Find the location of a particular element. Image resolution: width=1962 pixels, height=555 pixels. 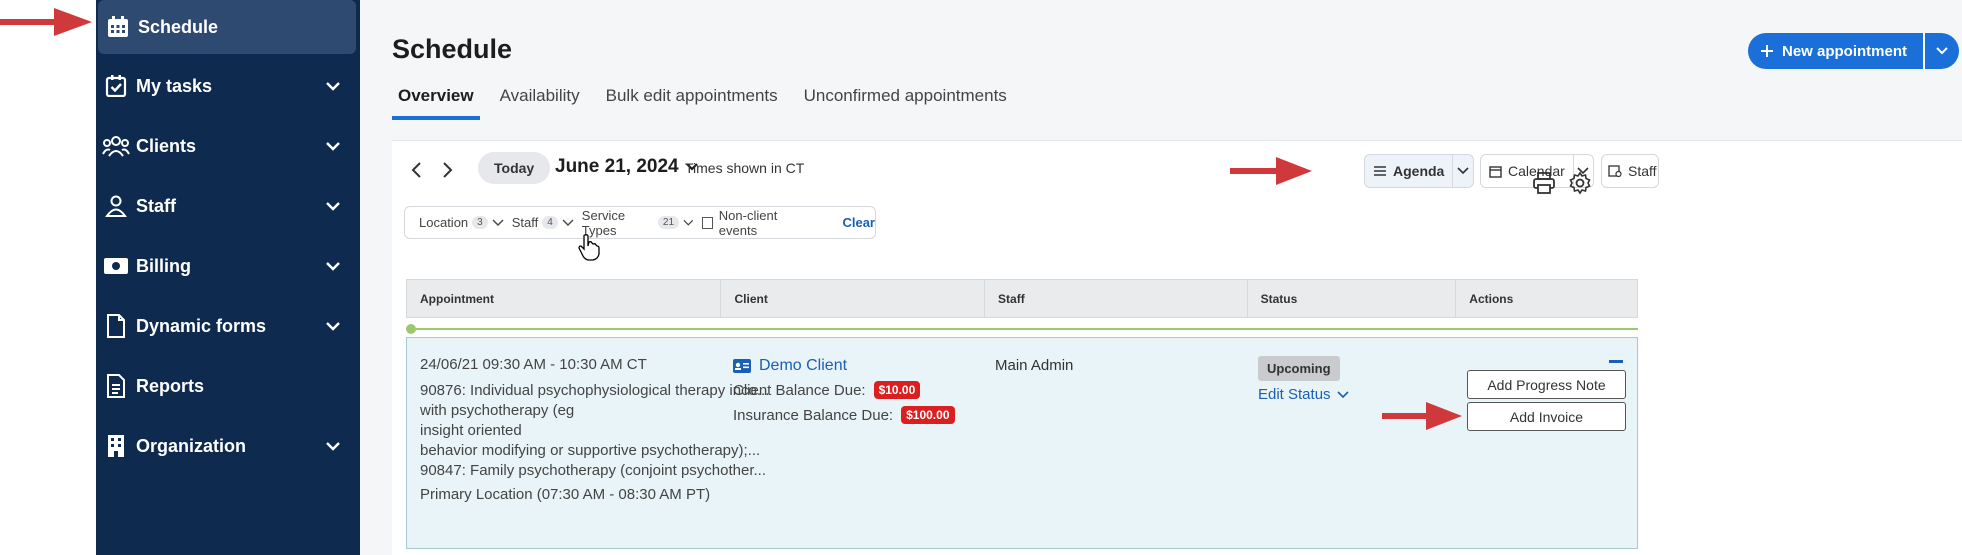

location-count-badge: 3 is located at coordinates (480, 222).